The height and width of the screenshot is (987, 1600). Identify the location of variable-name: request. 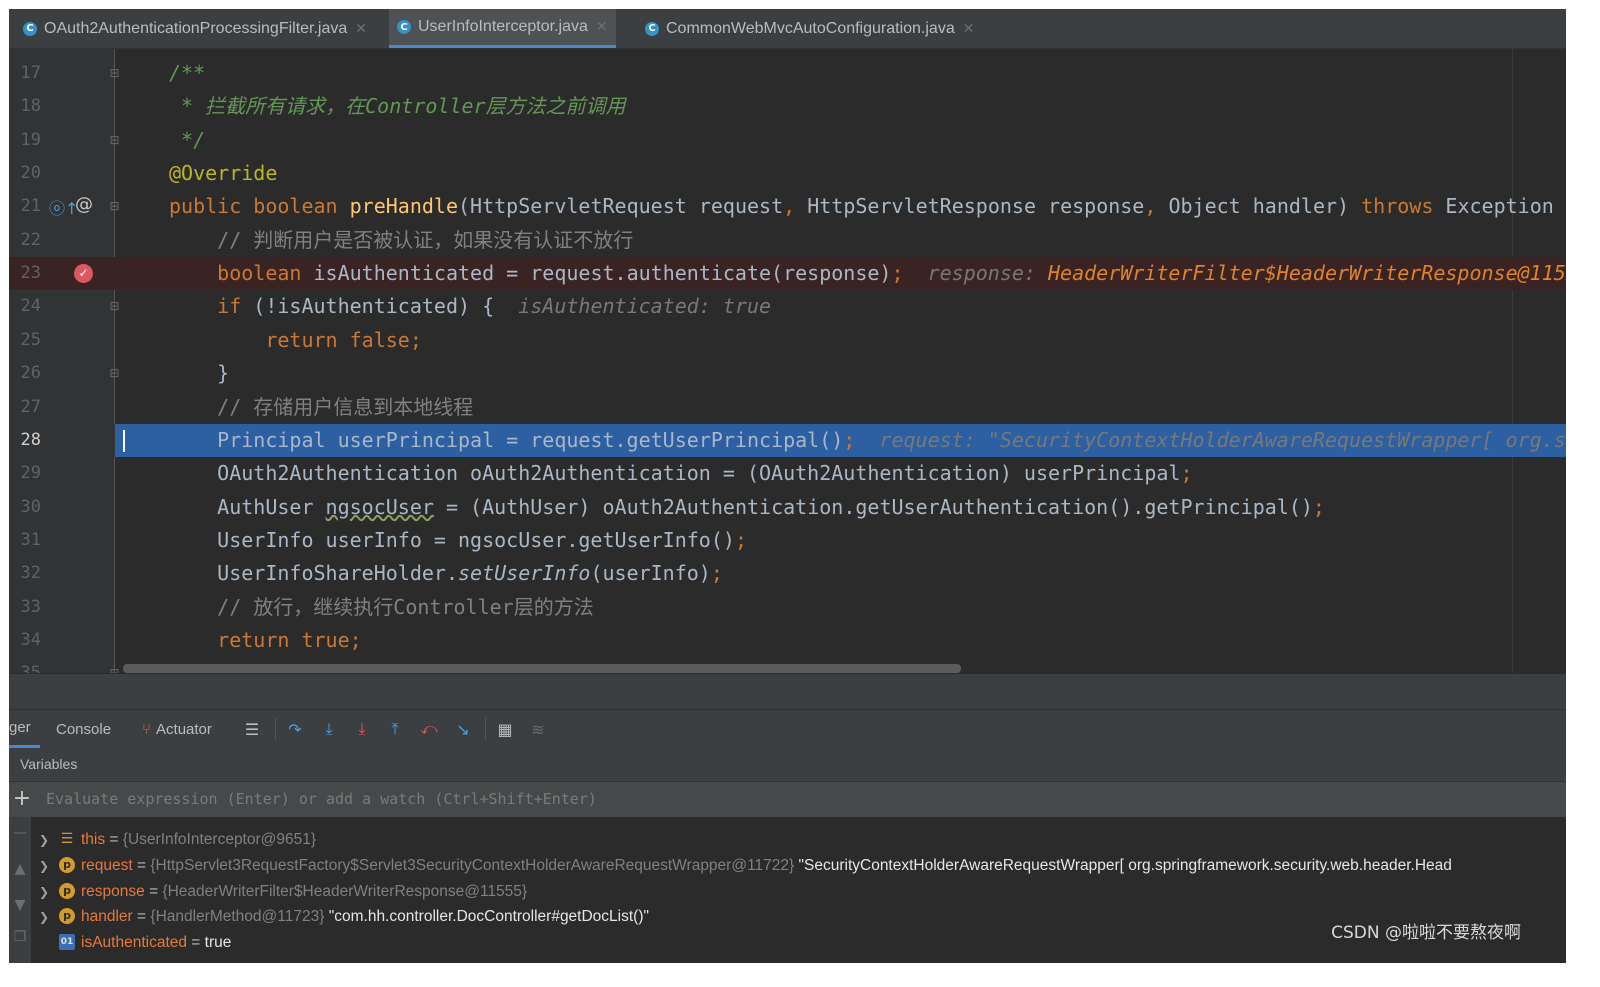
(107, 865).